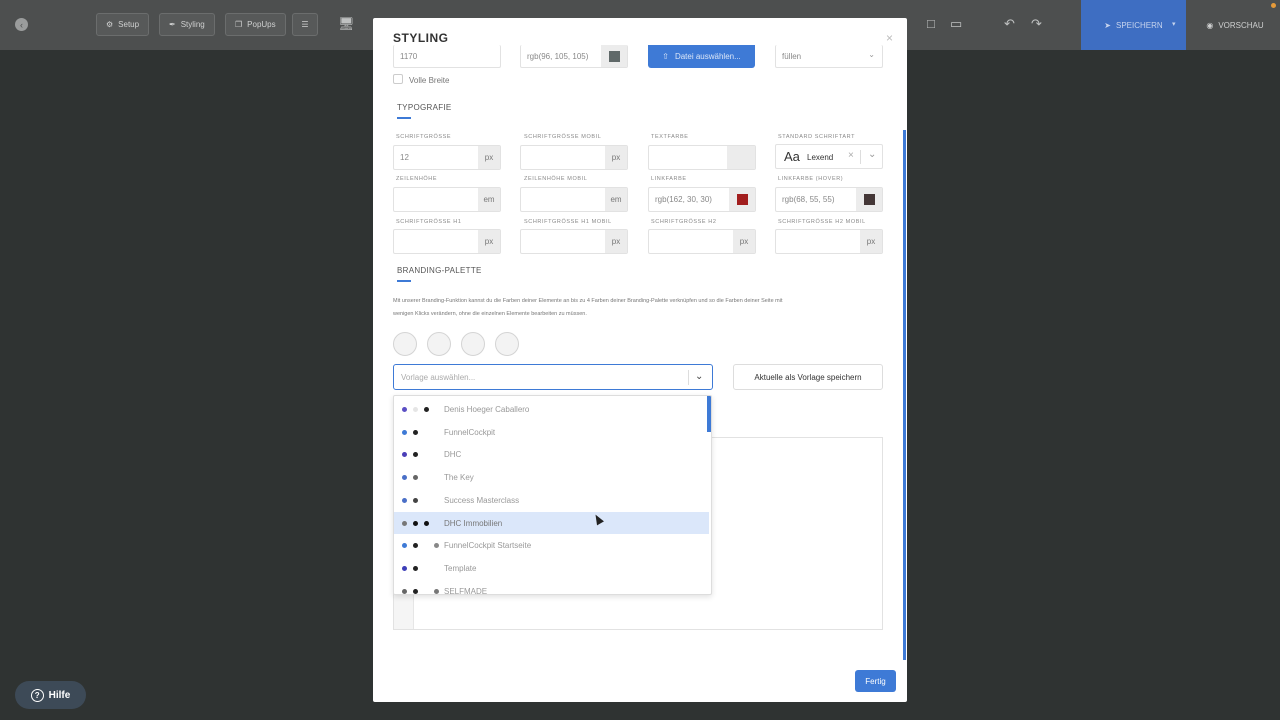  I want to click on font-size-input: 12 px, so click(447, 157).